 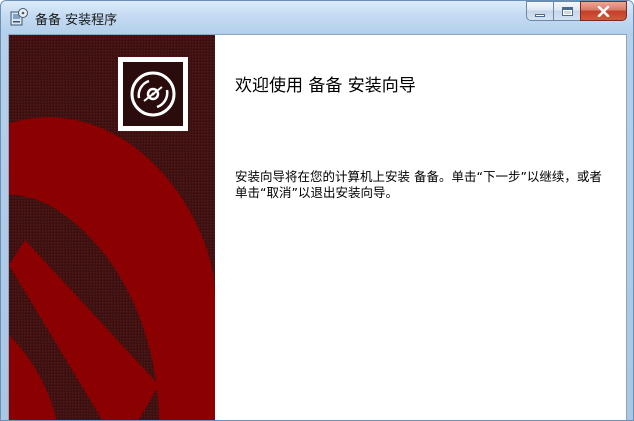 I want to click on maximize-button, so click(x=566, y=11).